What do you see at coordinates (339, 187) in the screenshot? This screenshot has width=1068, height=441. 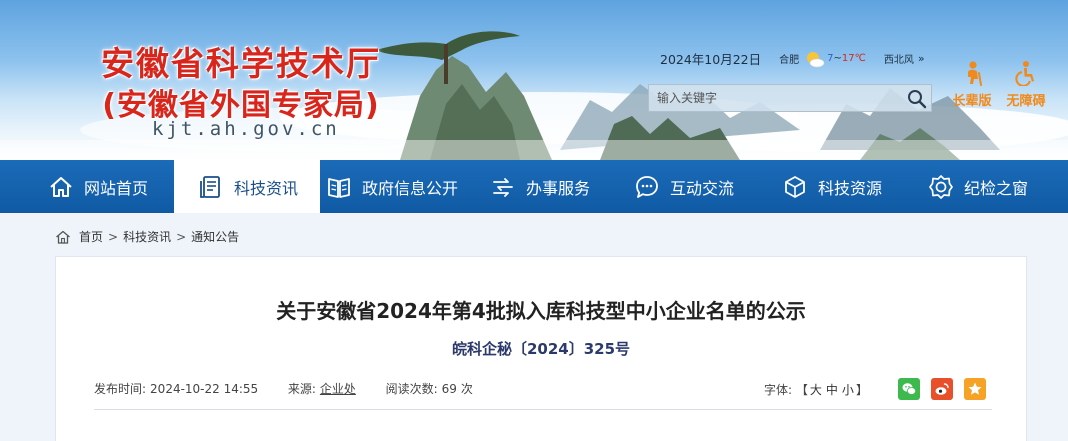 I see `book-icon` at bounding box center [339, 187].